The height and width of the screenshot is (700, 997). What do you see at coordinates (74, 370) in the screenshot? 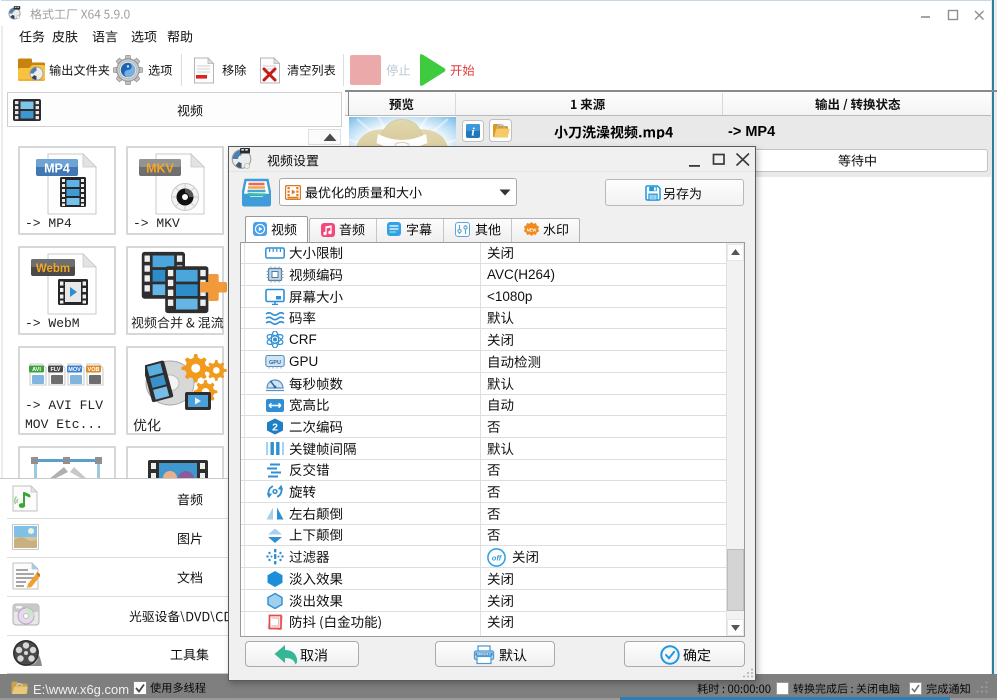
I see `svg-text: MOV` at bounding box center [74, 370].